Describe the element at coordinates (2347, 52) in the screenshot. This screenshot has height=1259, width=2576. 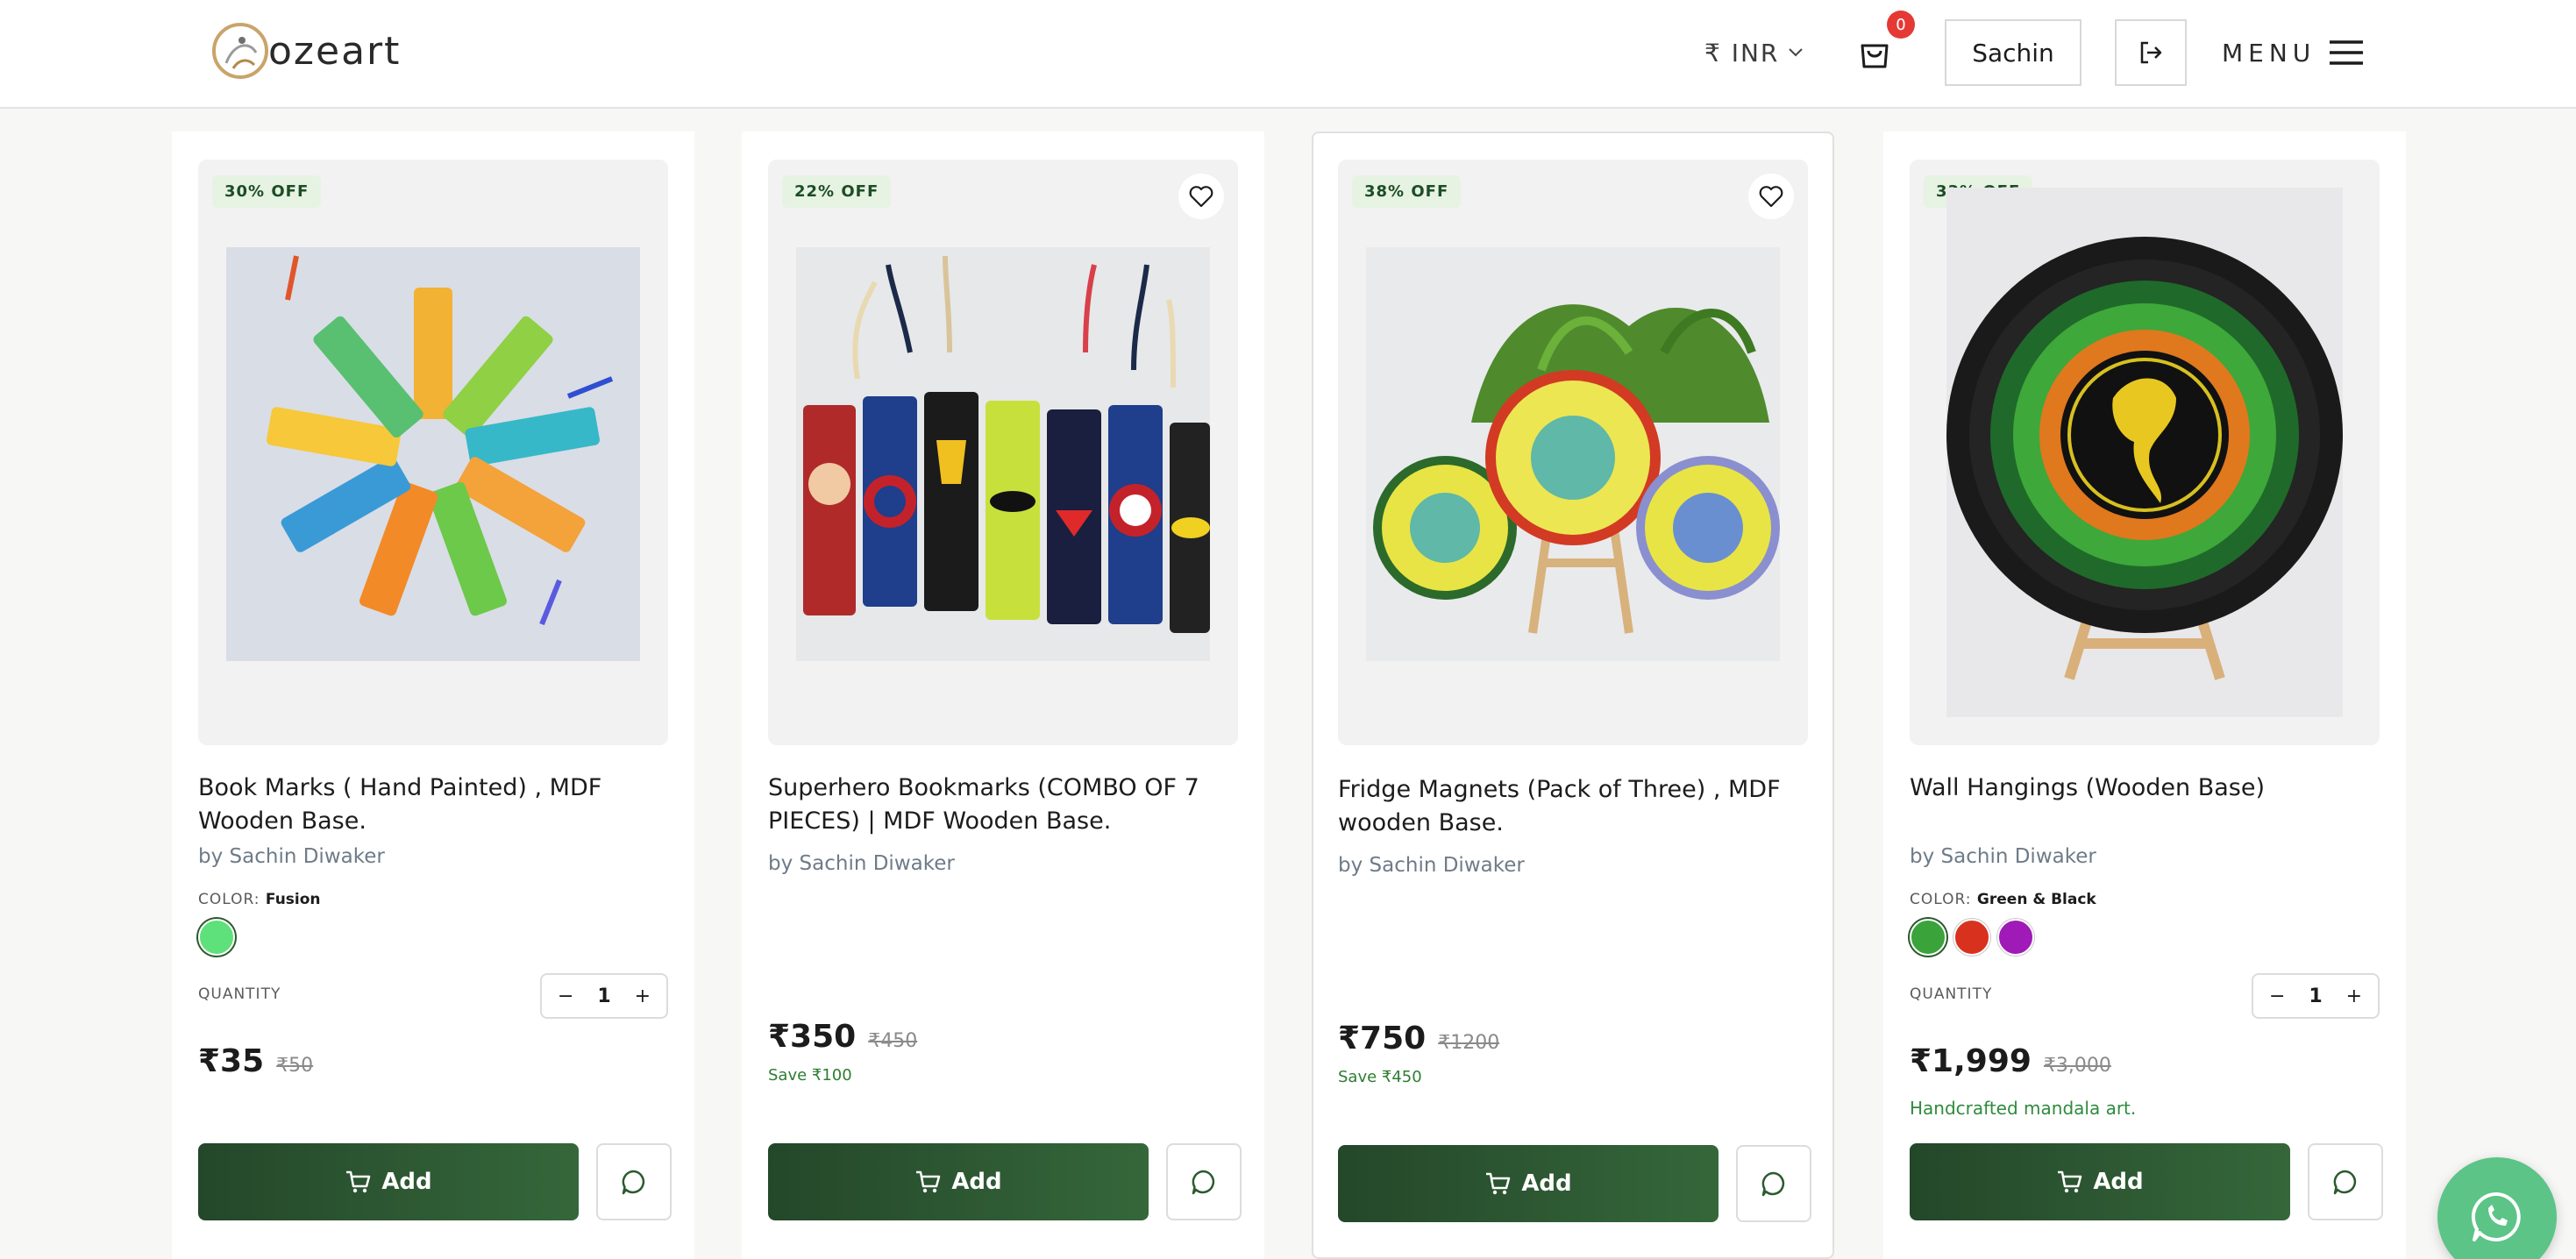
I see `hamburger-icon` at that location.